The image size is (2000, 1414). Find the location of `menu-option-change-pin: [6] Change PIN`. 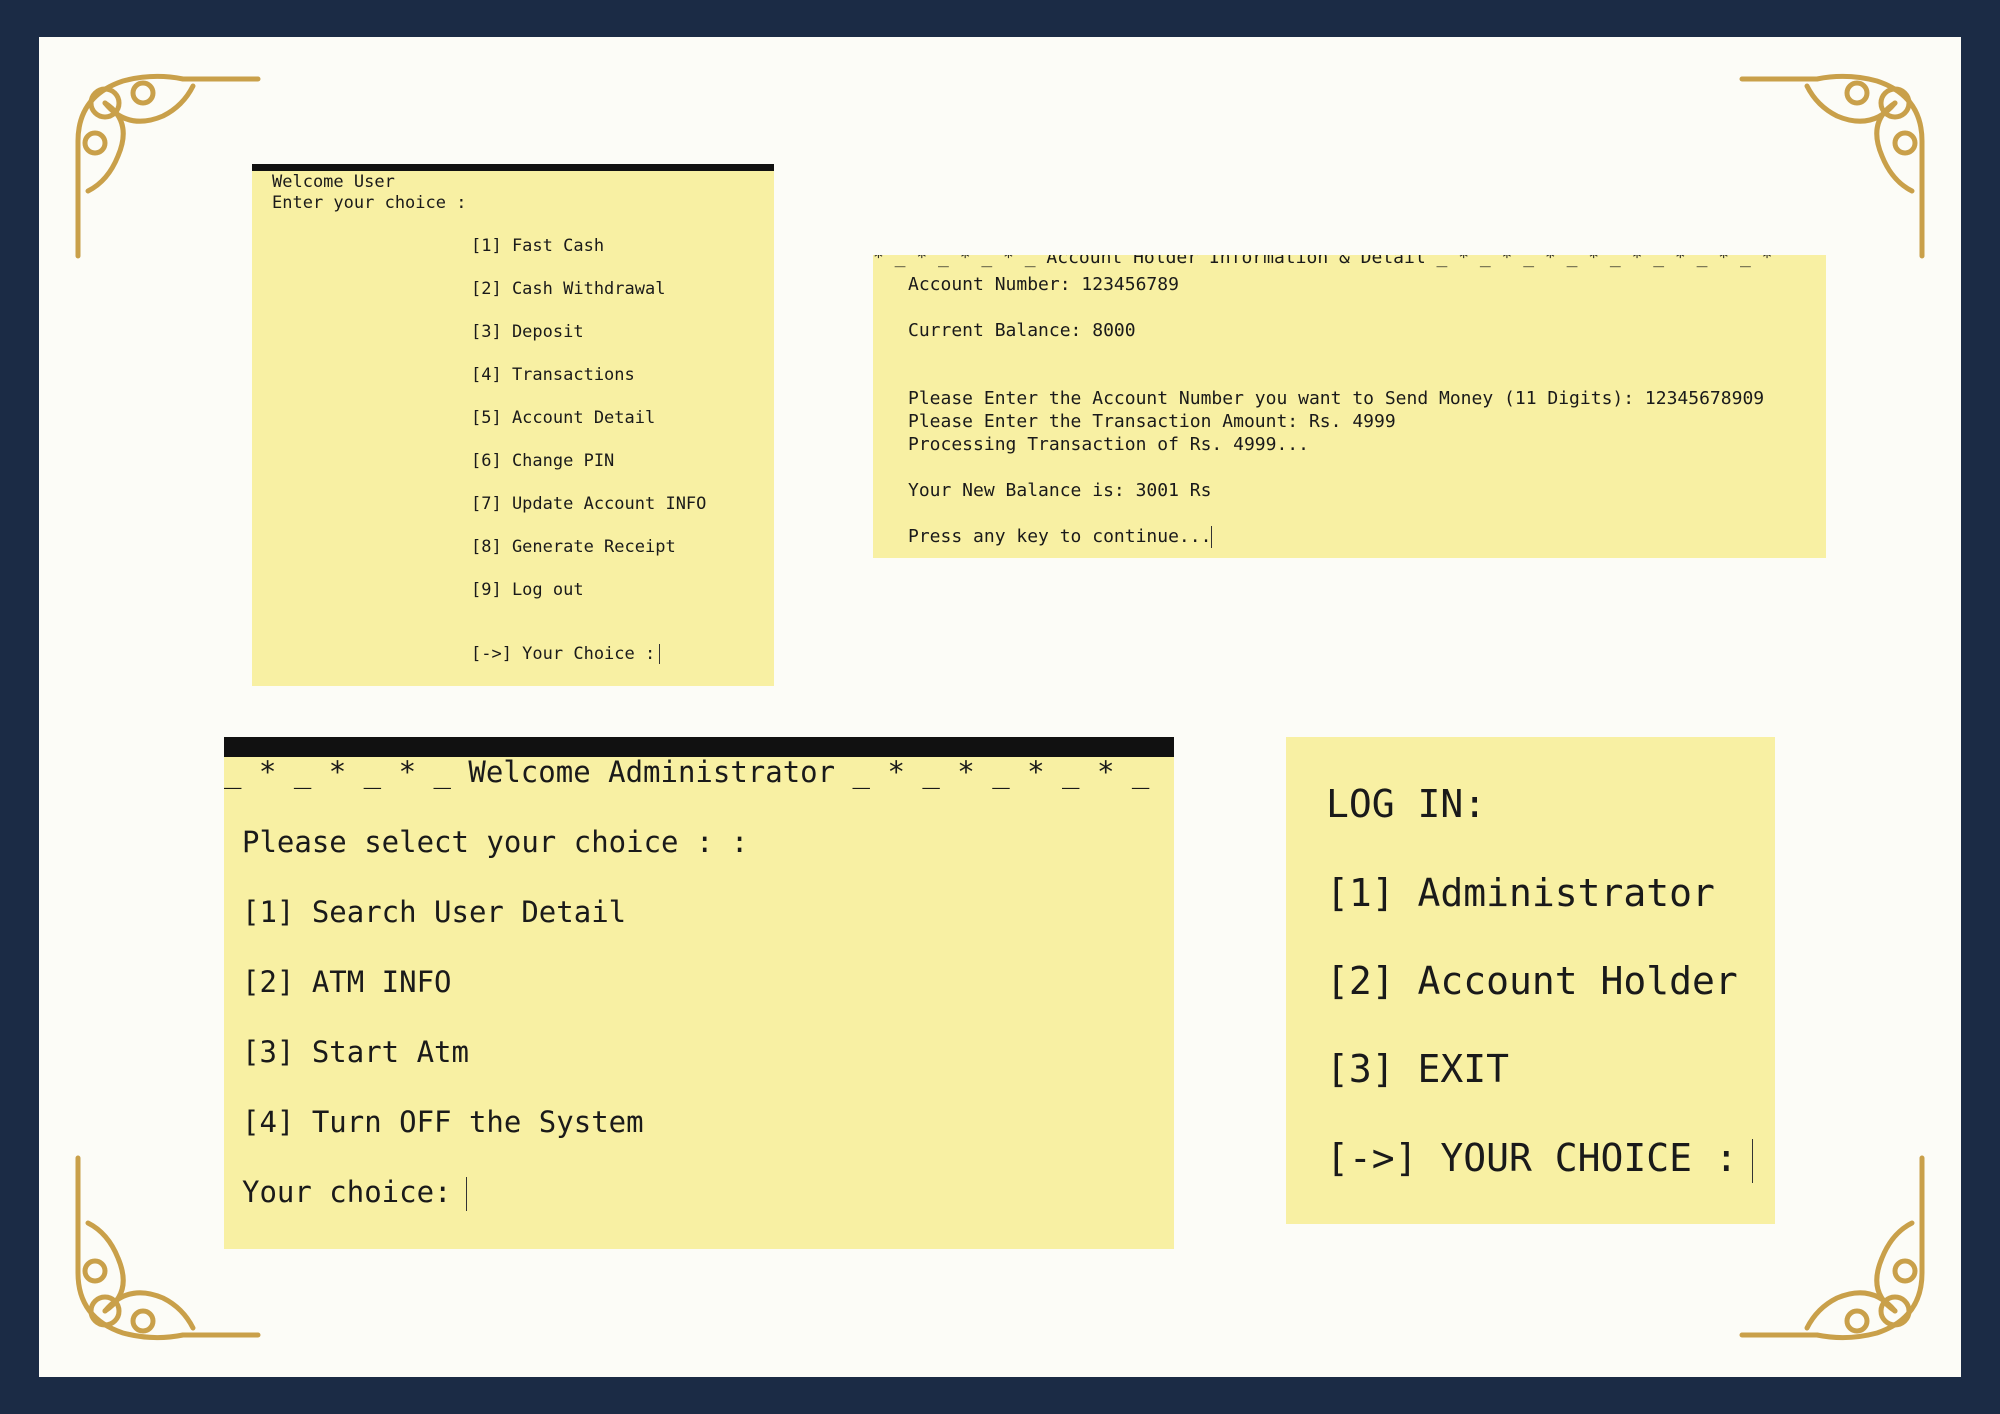

menu-option-change-pin: [6] Change PIN is located at coordinates (542, 461).